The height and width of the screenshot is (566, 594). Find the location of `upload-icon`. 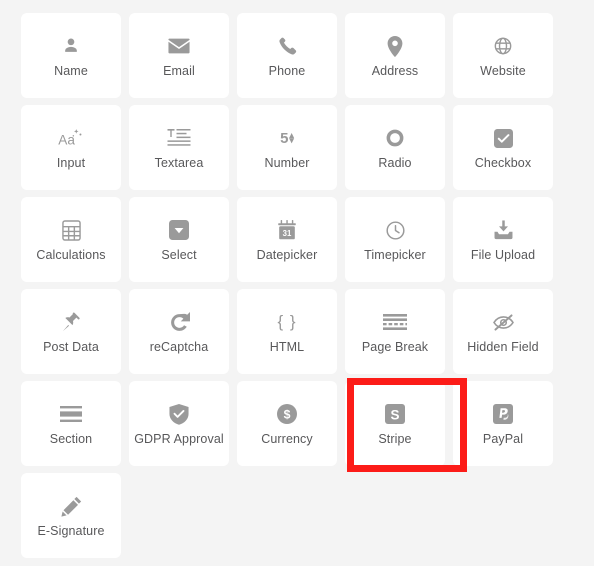

upload-icon is located at coordinates (503, 230).